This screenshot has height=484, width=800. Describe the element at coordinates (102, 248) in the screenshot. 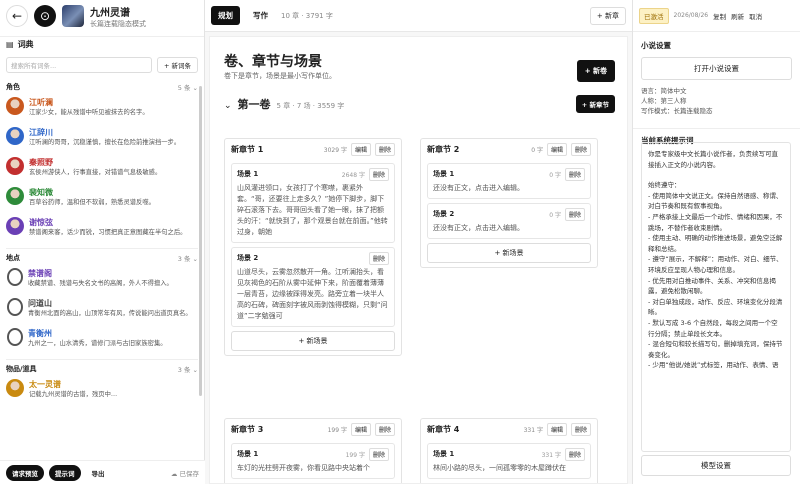

I see `group-divider` at that location.